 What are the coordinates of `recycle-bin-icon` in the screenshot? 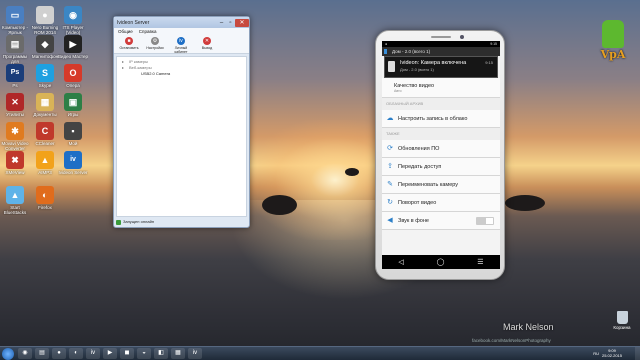 It's located at (622, 317).